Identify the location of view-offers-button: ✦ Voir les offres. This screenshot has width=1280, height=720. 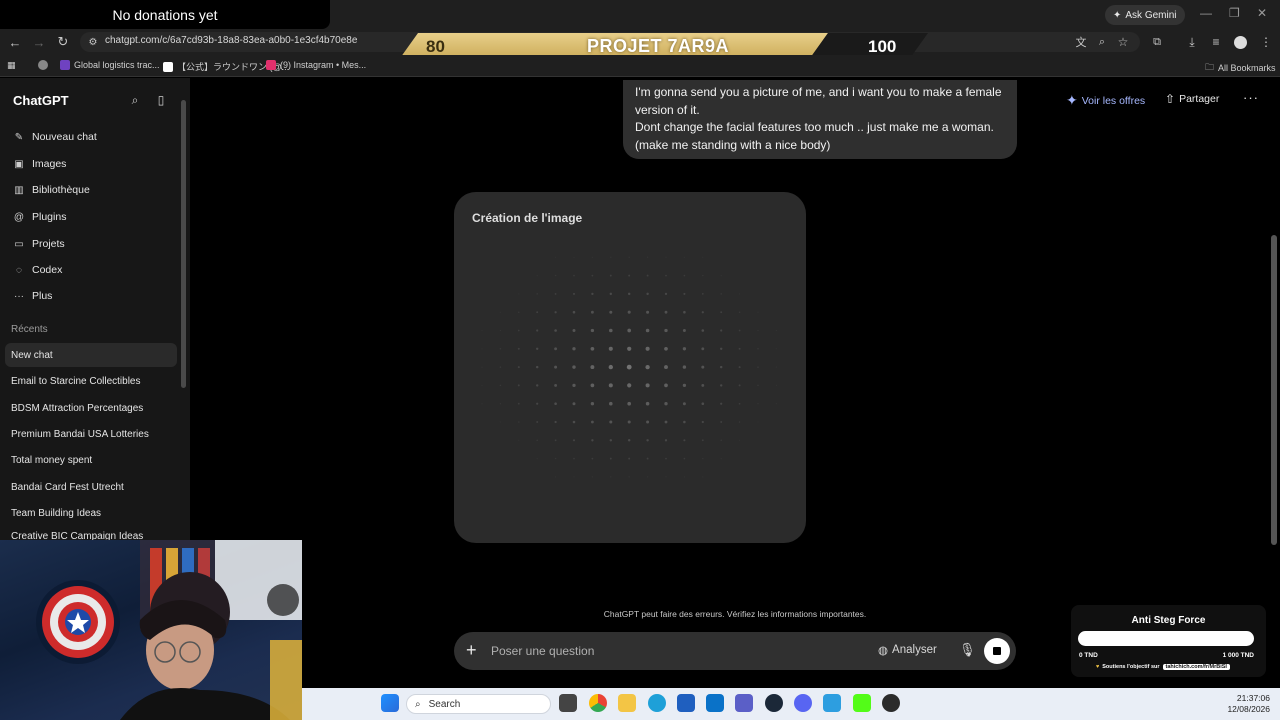
(1105, 100).